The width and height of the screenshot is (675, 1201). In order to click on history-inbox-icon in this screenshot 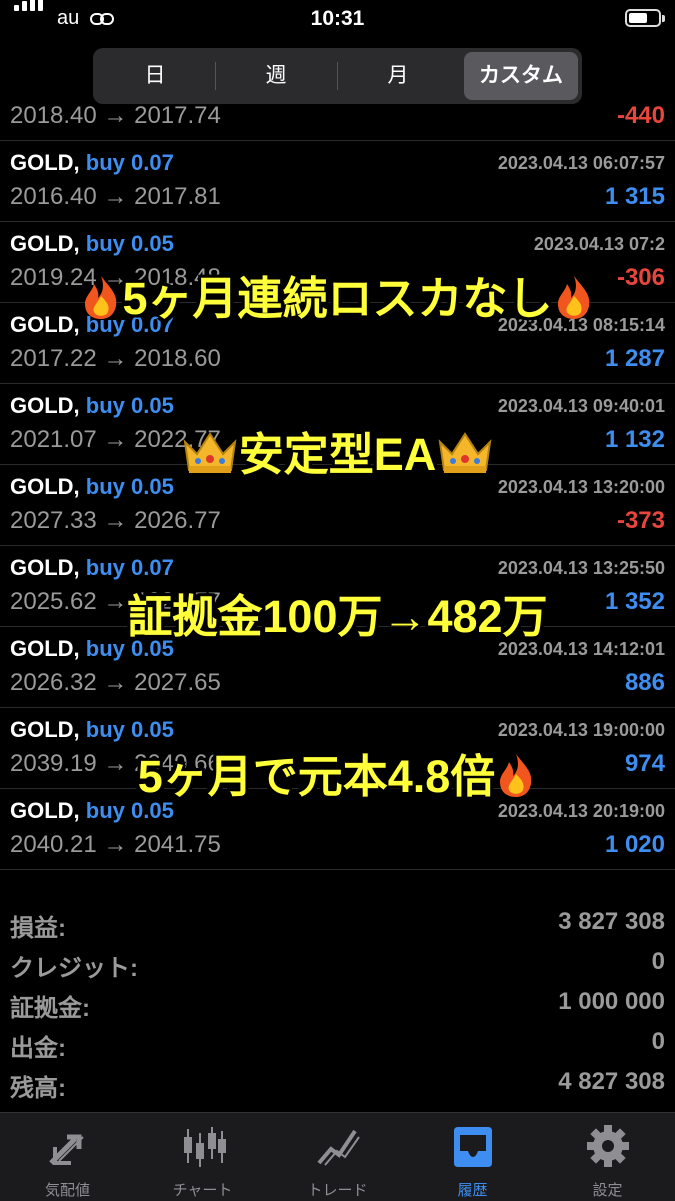, I will do `click(473, 1147)`.